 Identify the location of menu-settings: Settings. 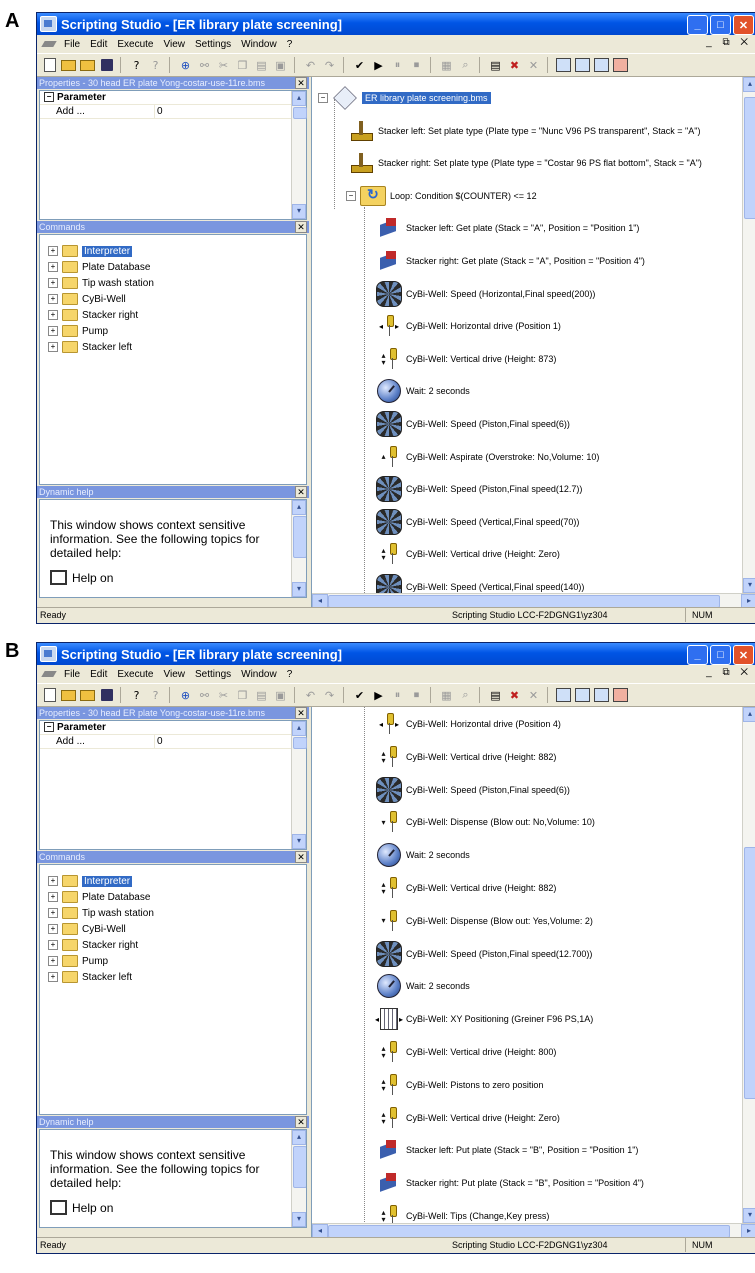
(213, 674).